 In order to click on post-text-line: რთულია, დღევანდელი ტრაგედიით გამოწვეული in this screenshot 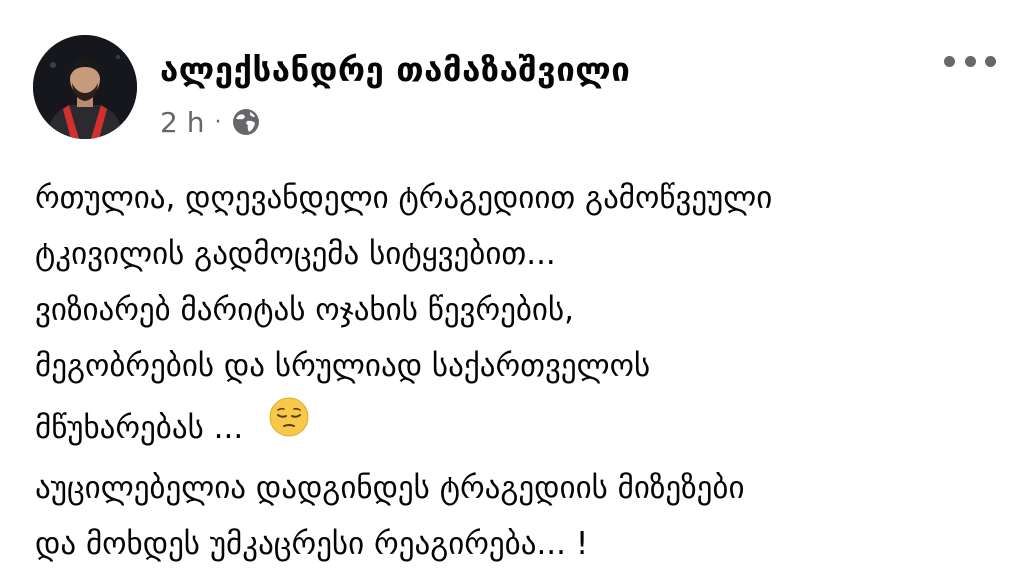, I will do `click(404, 198)`.